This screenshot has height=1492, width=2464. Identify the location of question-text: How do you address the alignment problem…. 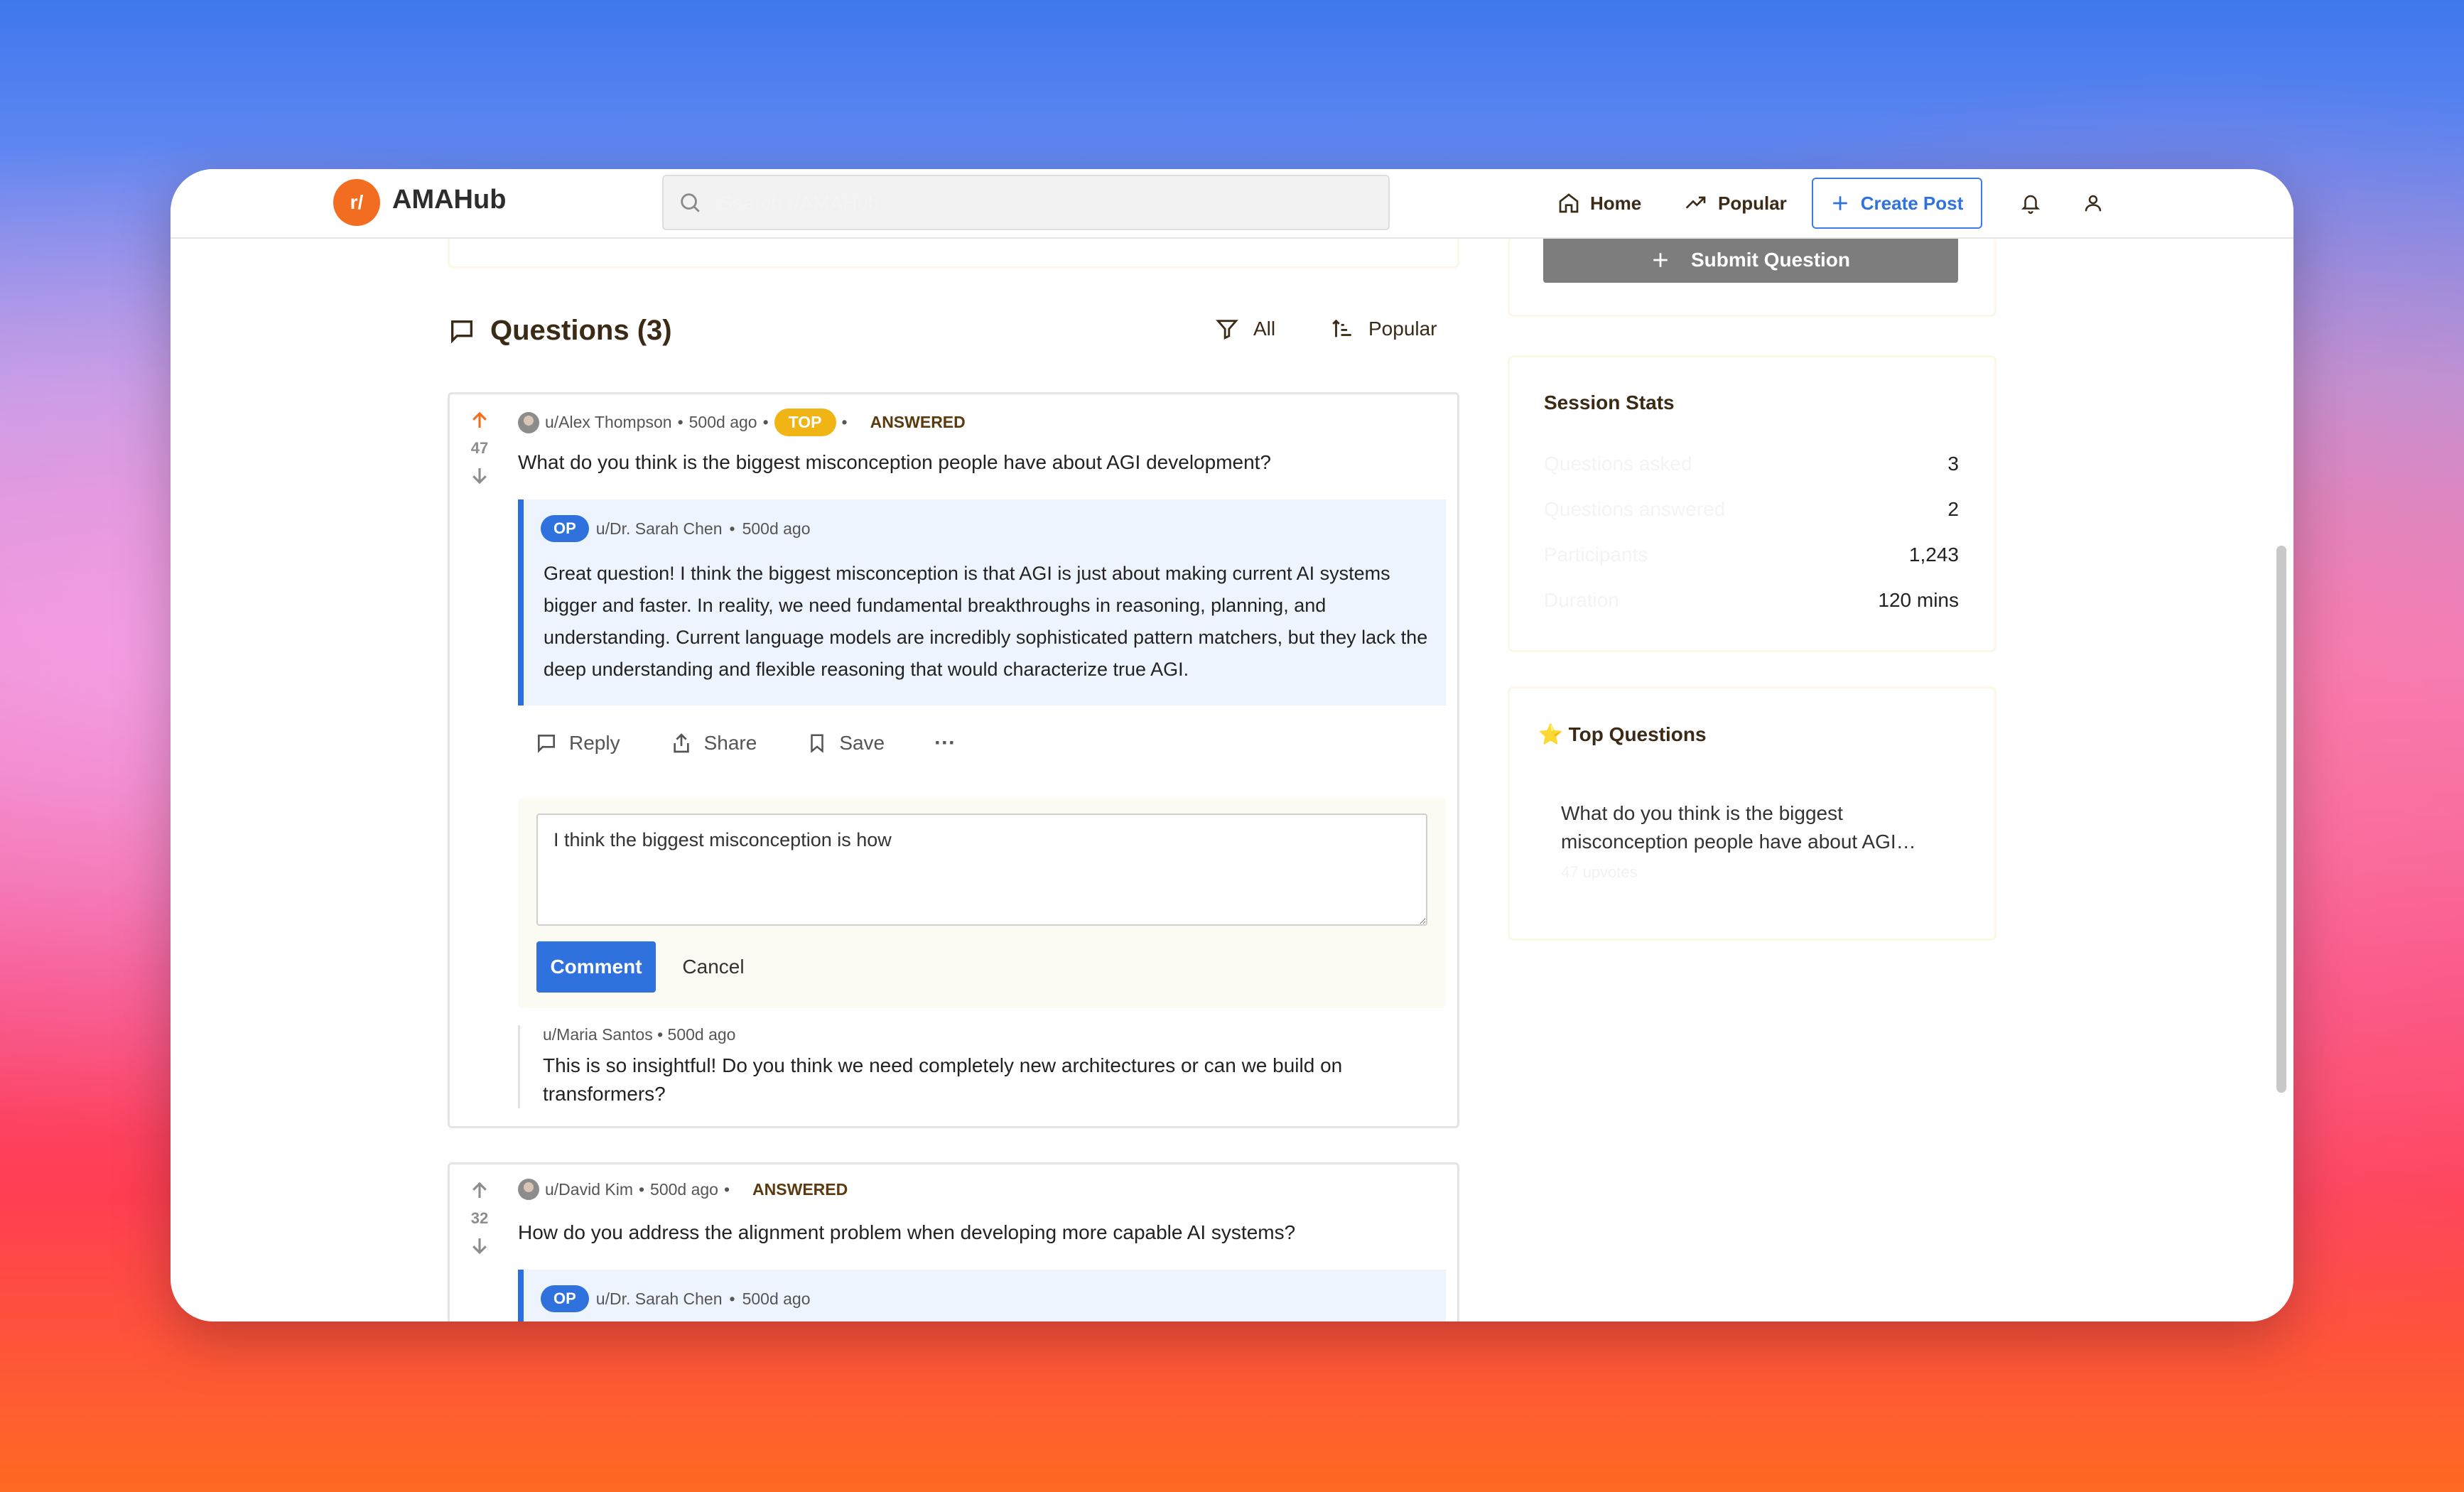
(907, 1232).